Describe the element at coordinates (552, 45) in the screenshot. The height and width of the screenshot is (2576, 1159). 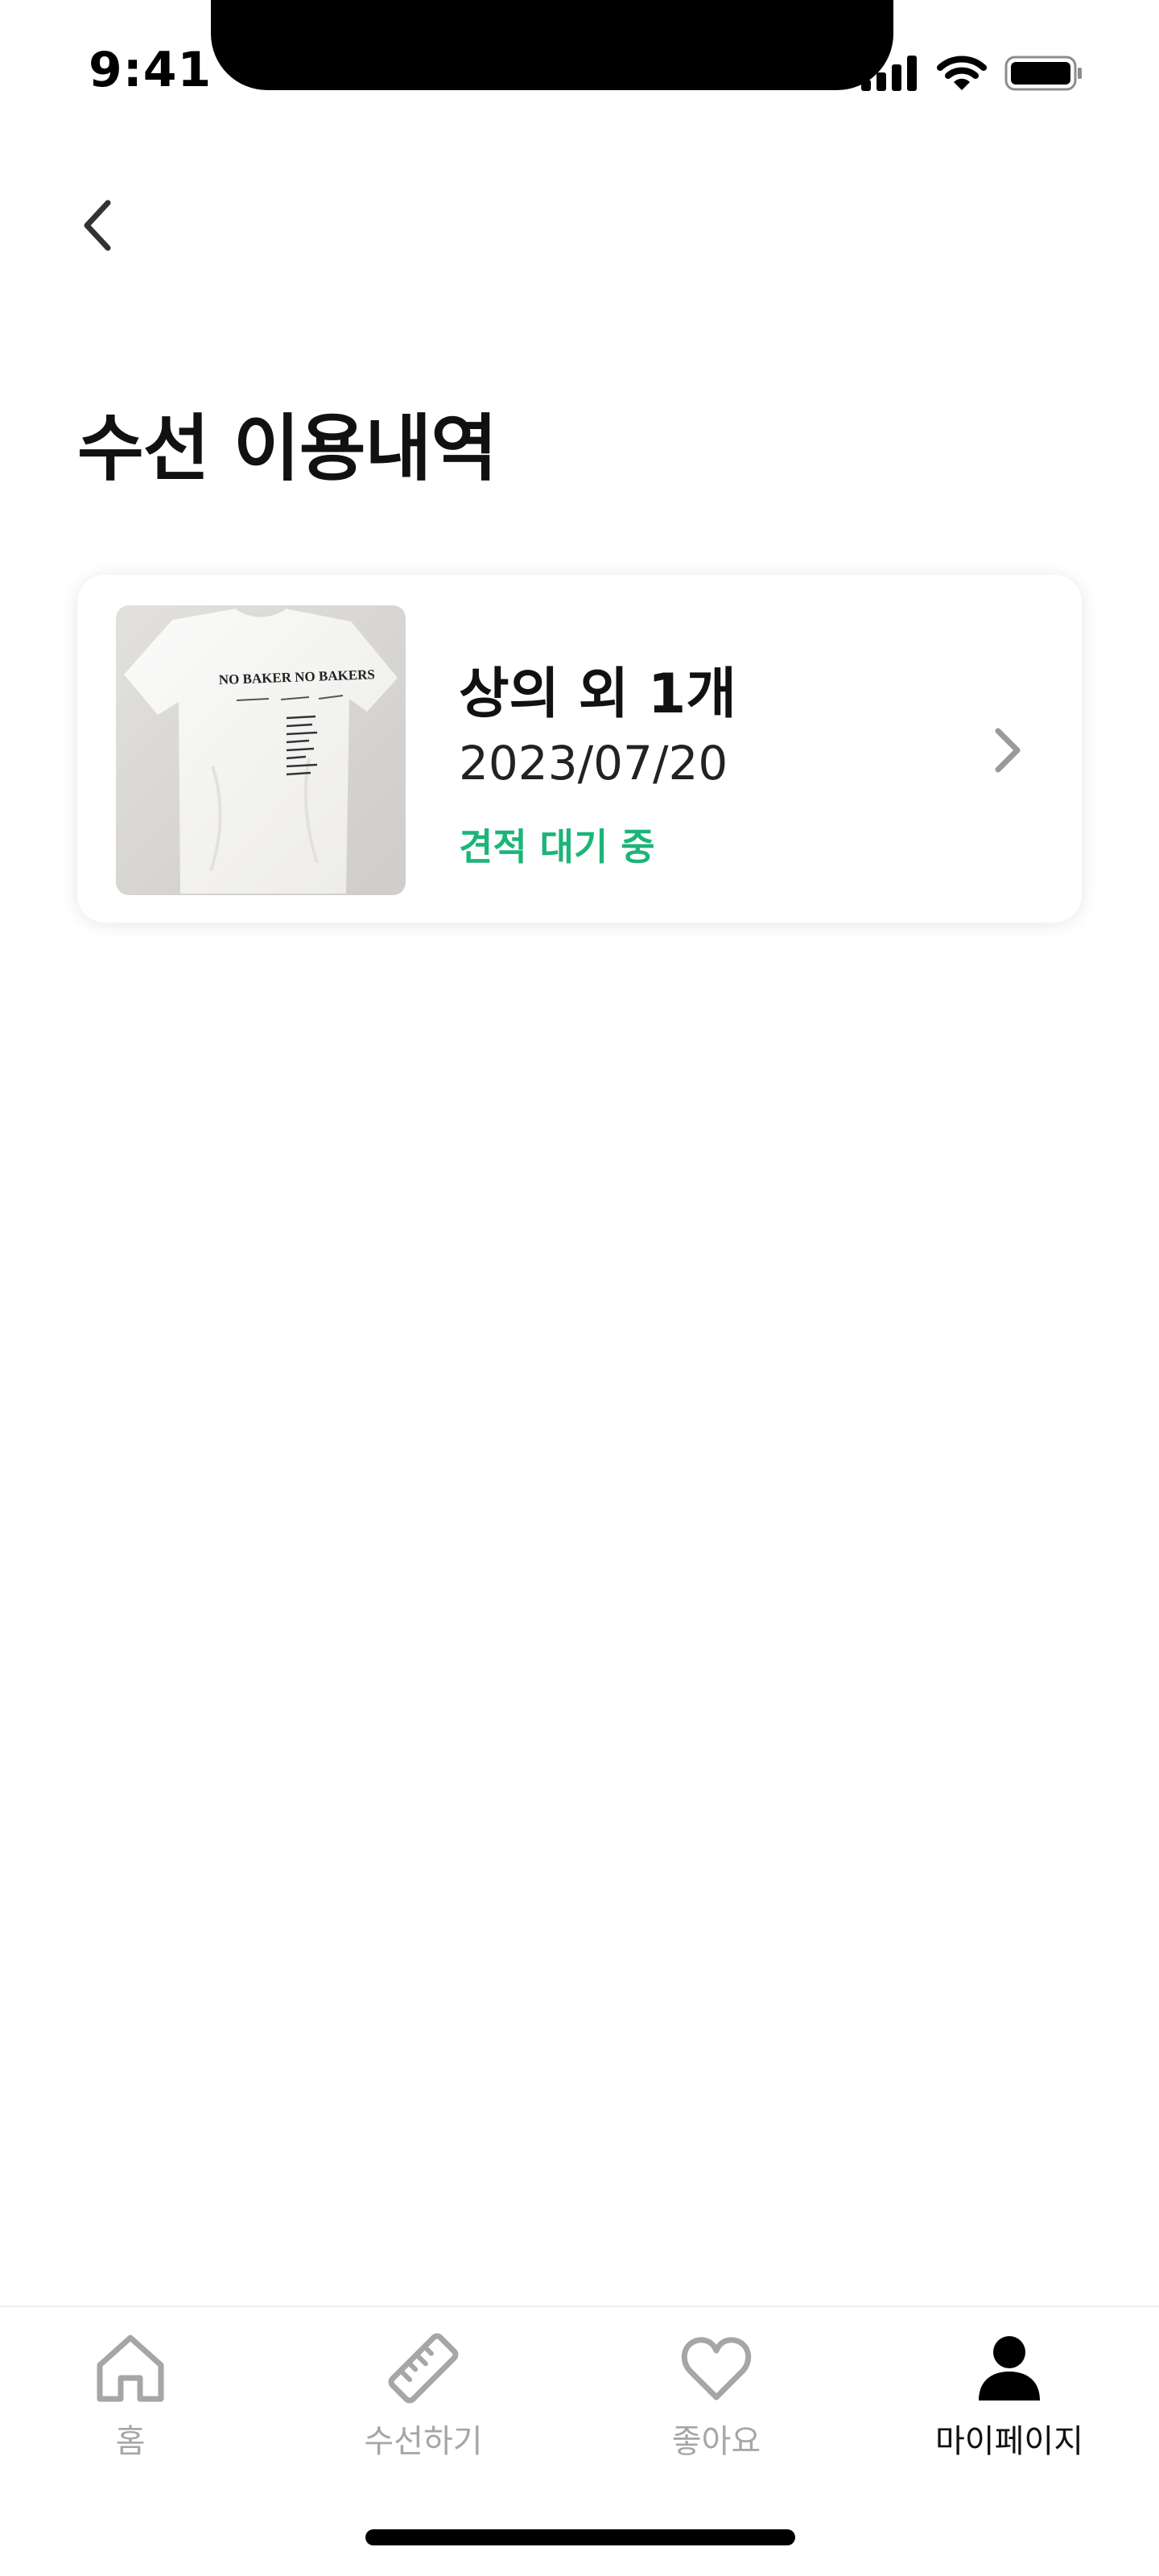
I see `device-notch` at that location.